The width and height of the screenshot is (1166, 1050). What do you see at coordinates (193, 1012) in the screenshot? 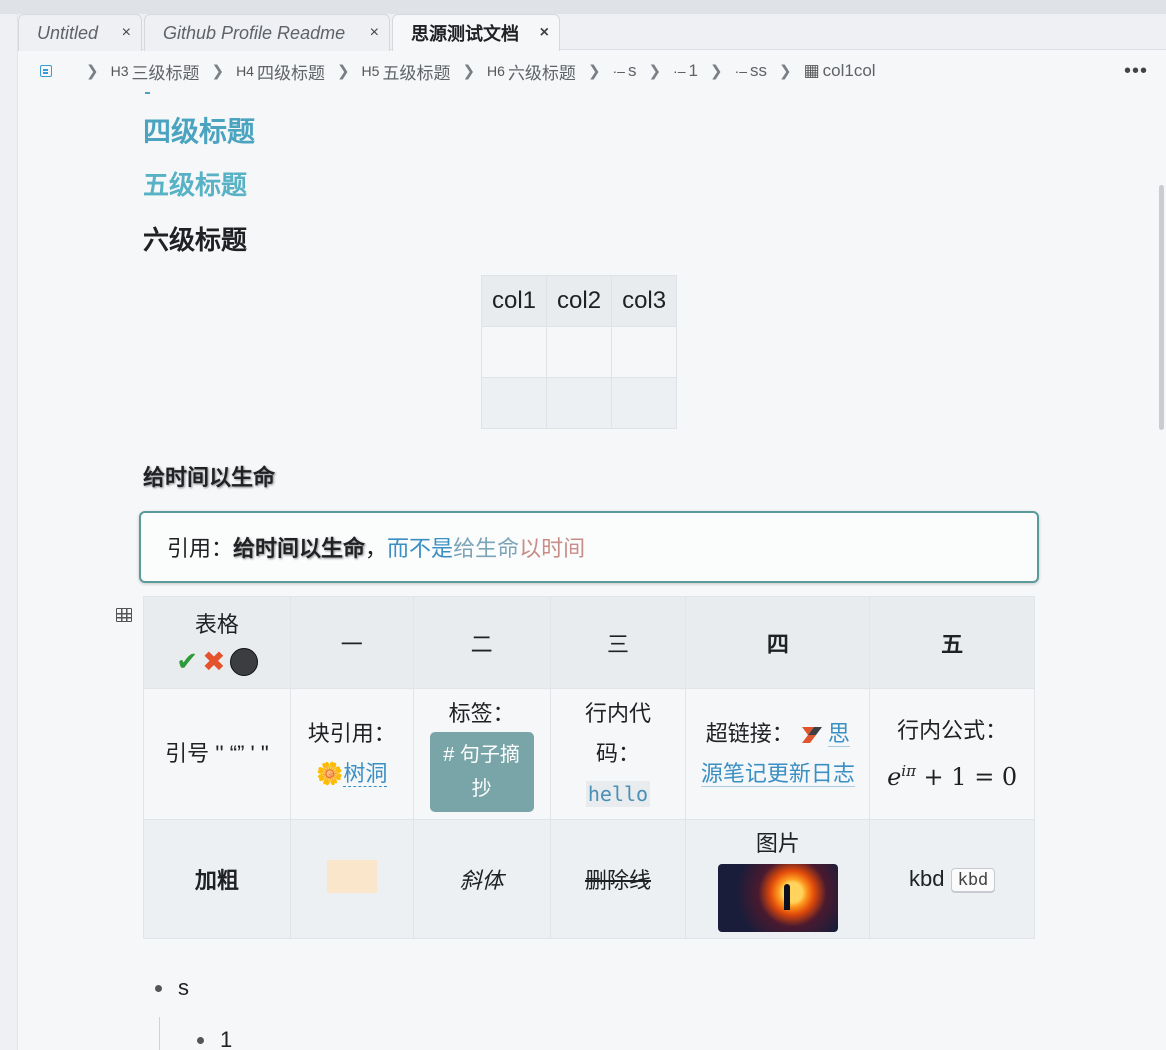
I see `bullet-list: s 1` at bounding box center [193, 1012].